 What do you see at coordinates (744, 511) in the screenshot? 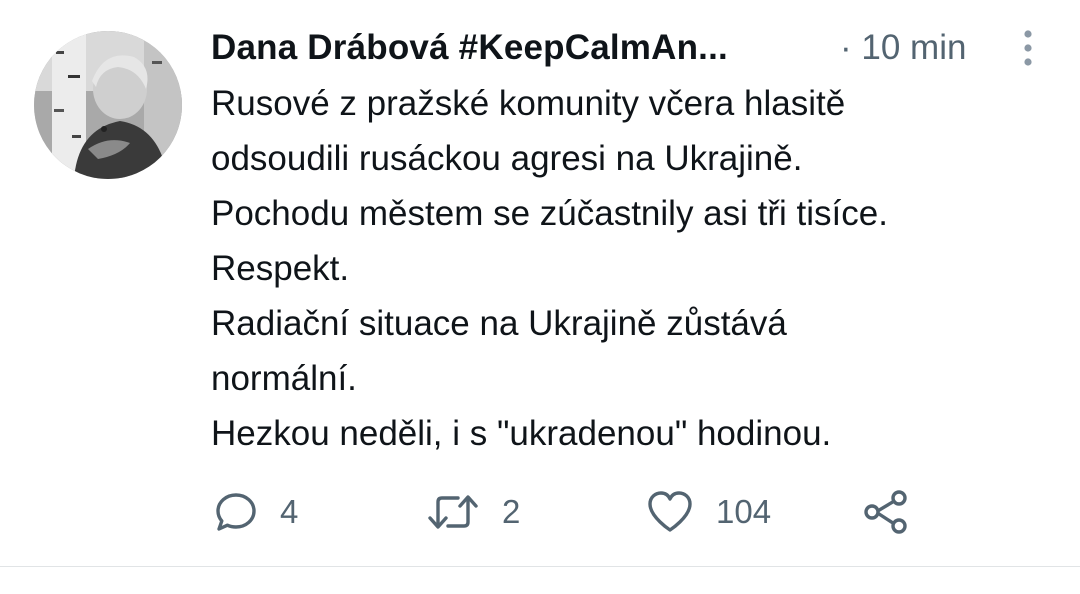
I see `like-count: 104` at bounding box center [744, 511].